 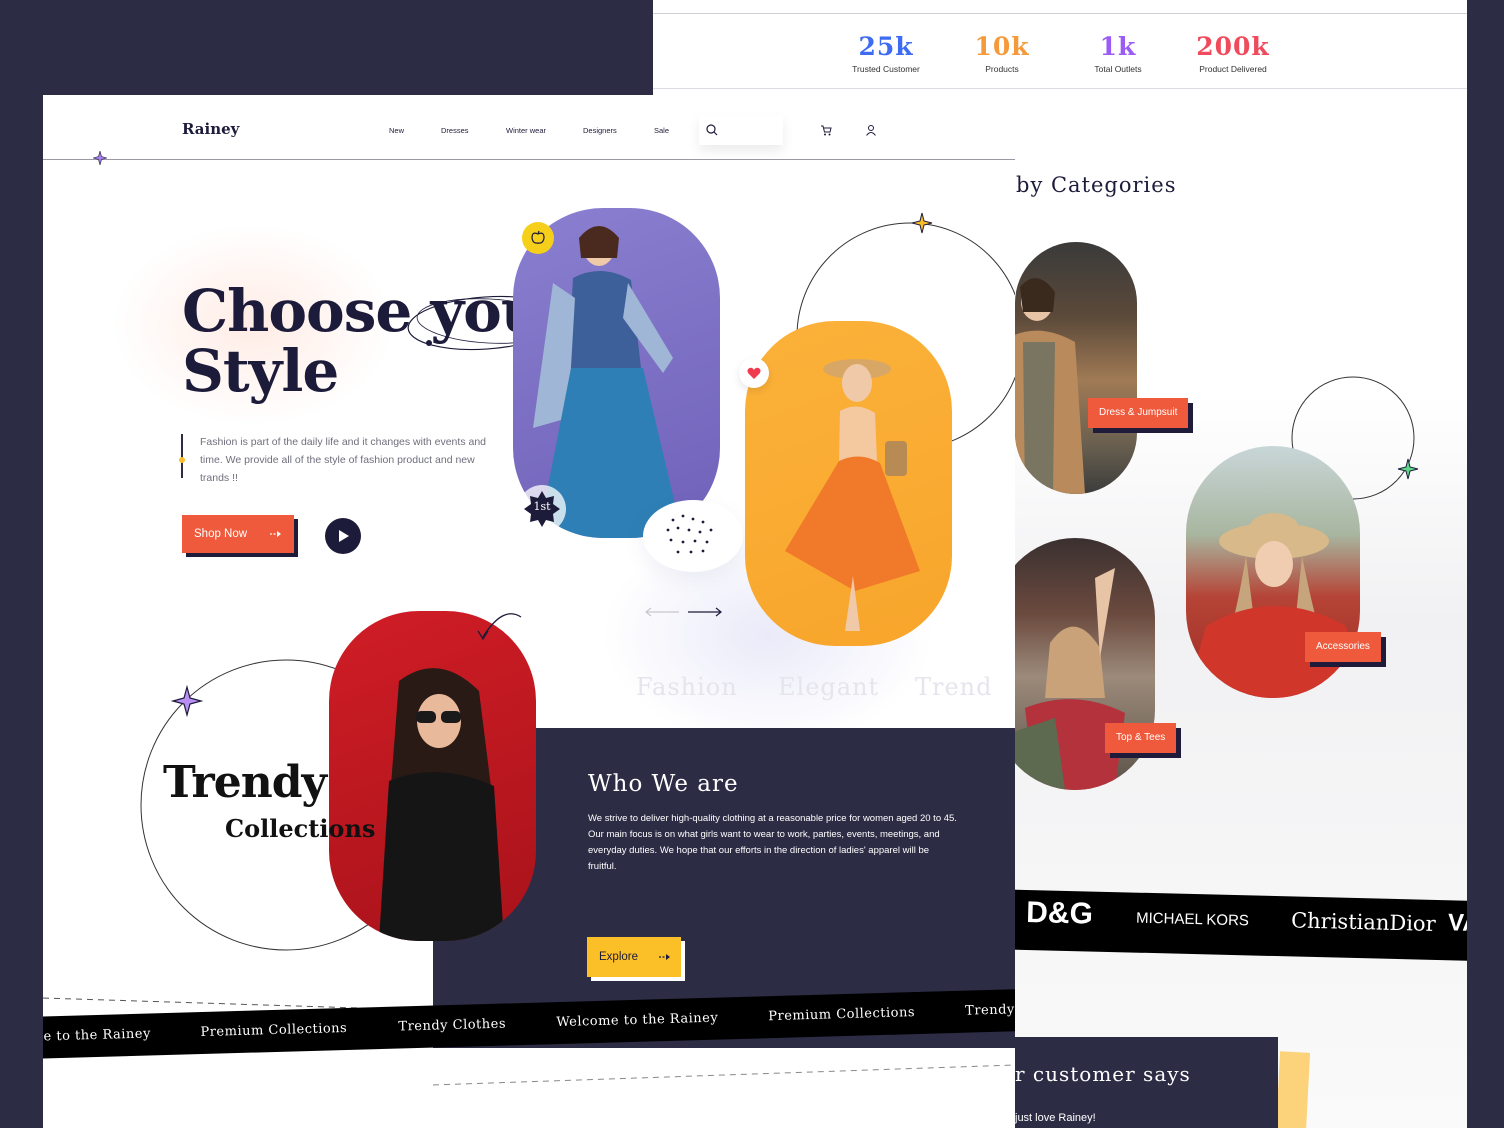 What do you see at coordinates (618, 957) in the screenshot?
I see `explore-label: Explore` at bounding box center [618, 957].